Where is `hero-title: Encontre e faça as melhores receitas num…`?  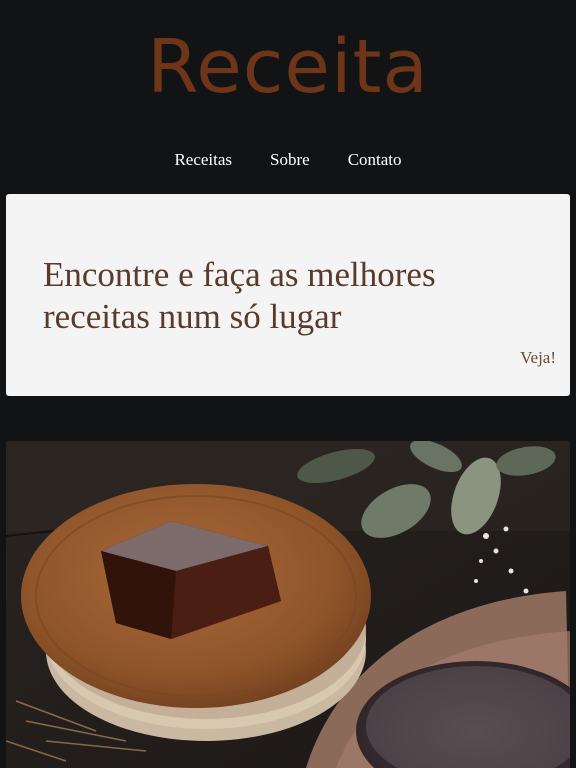 hero-title: Encontre e faça as melhores receitas num… is located at coordinates (239, 295).